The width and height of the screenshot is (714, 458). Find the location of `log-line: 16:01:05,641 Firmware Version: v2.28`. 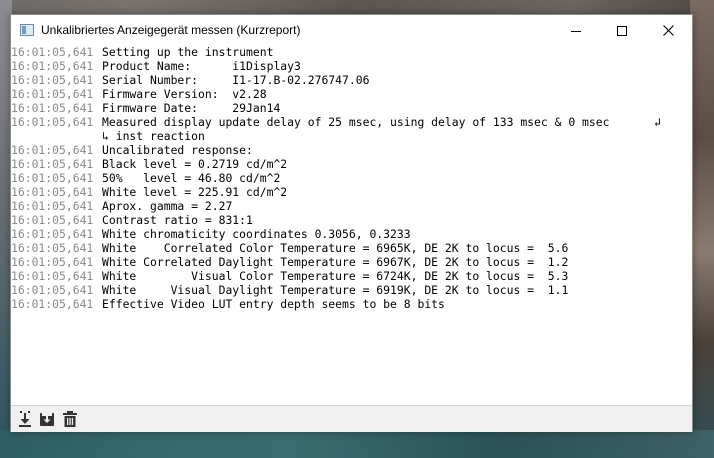

log-line: 16:01:05,641 Firmware Version: v2.28 is located at coordinates (351, 94).